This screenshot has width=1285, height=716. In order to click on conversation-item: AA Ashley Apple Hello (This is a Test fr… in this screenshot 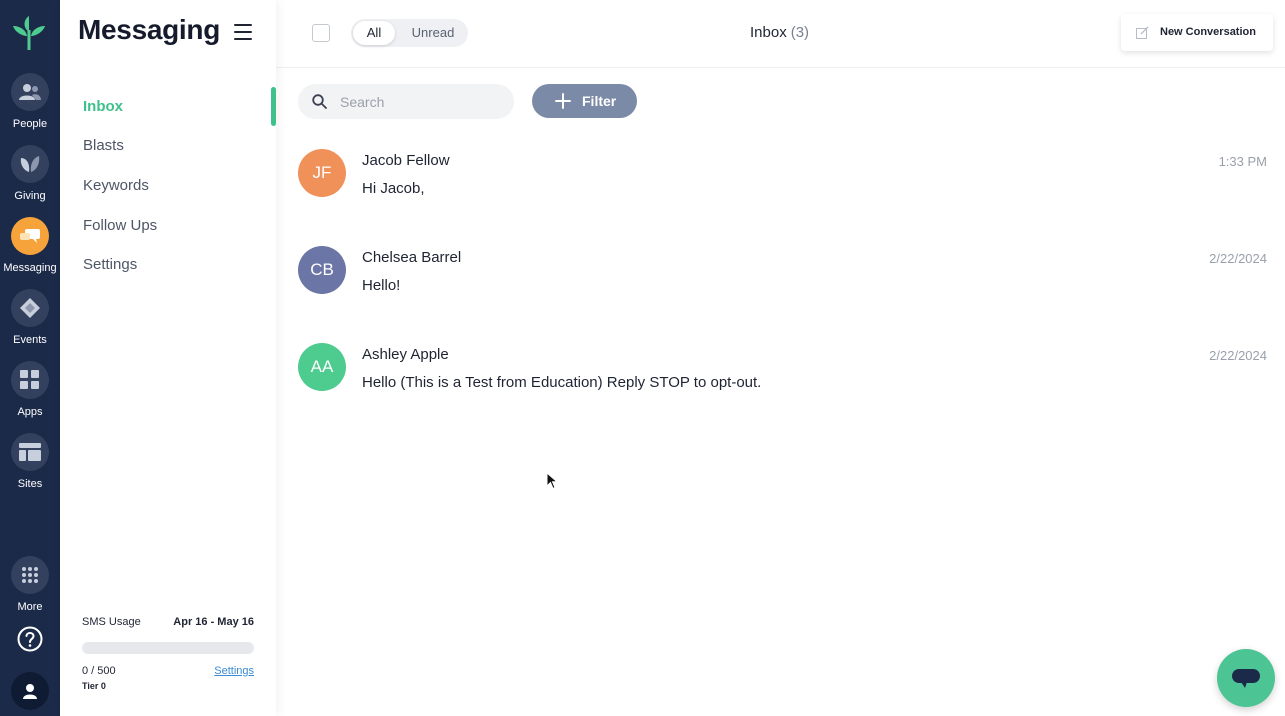, I will do `click(780, 383)`.